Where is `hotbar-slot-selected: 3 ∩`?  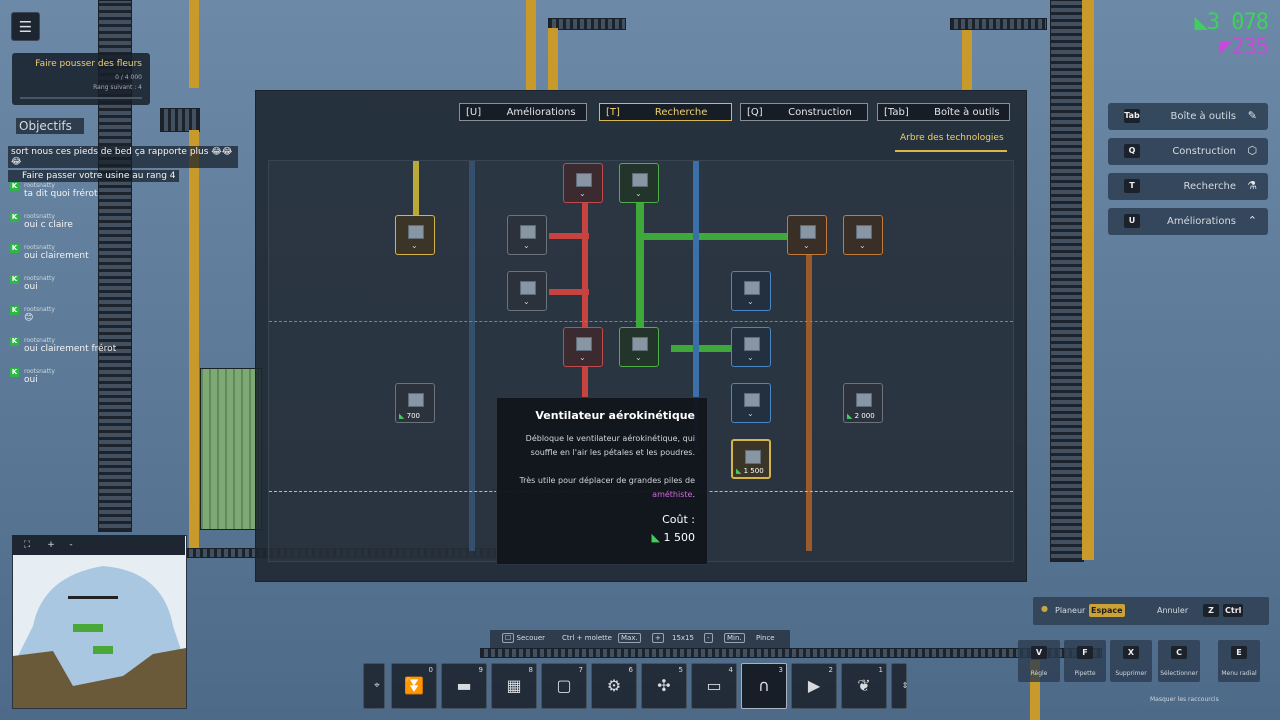
hotbar-slot-selected: 3 ∩ is located at coordinates (764, 686).